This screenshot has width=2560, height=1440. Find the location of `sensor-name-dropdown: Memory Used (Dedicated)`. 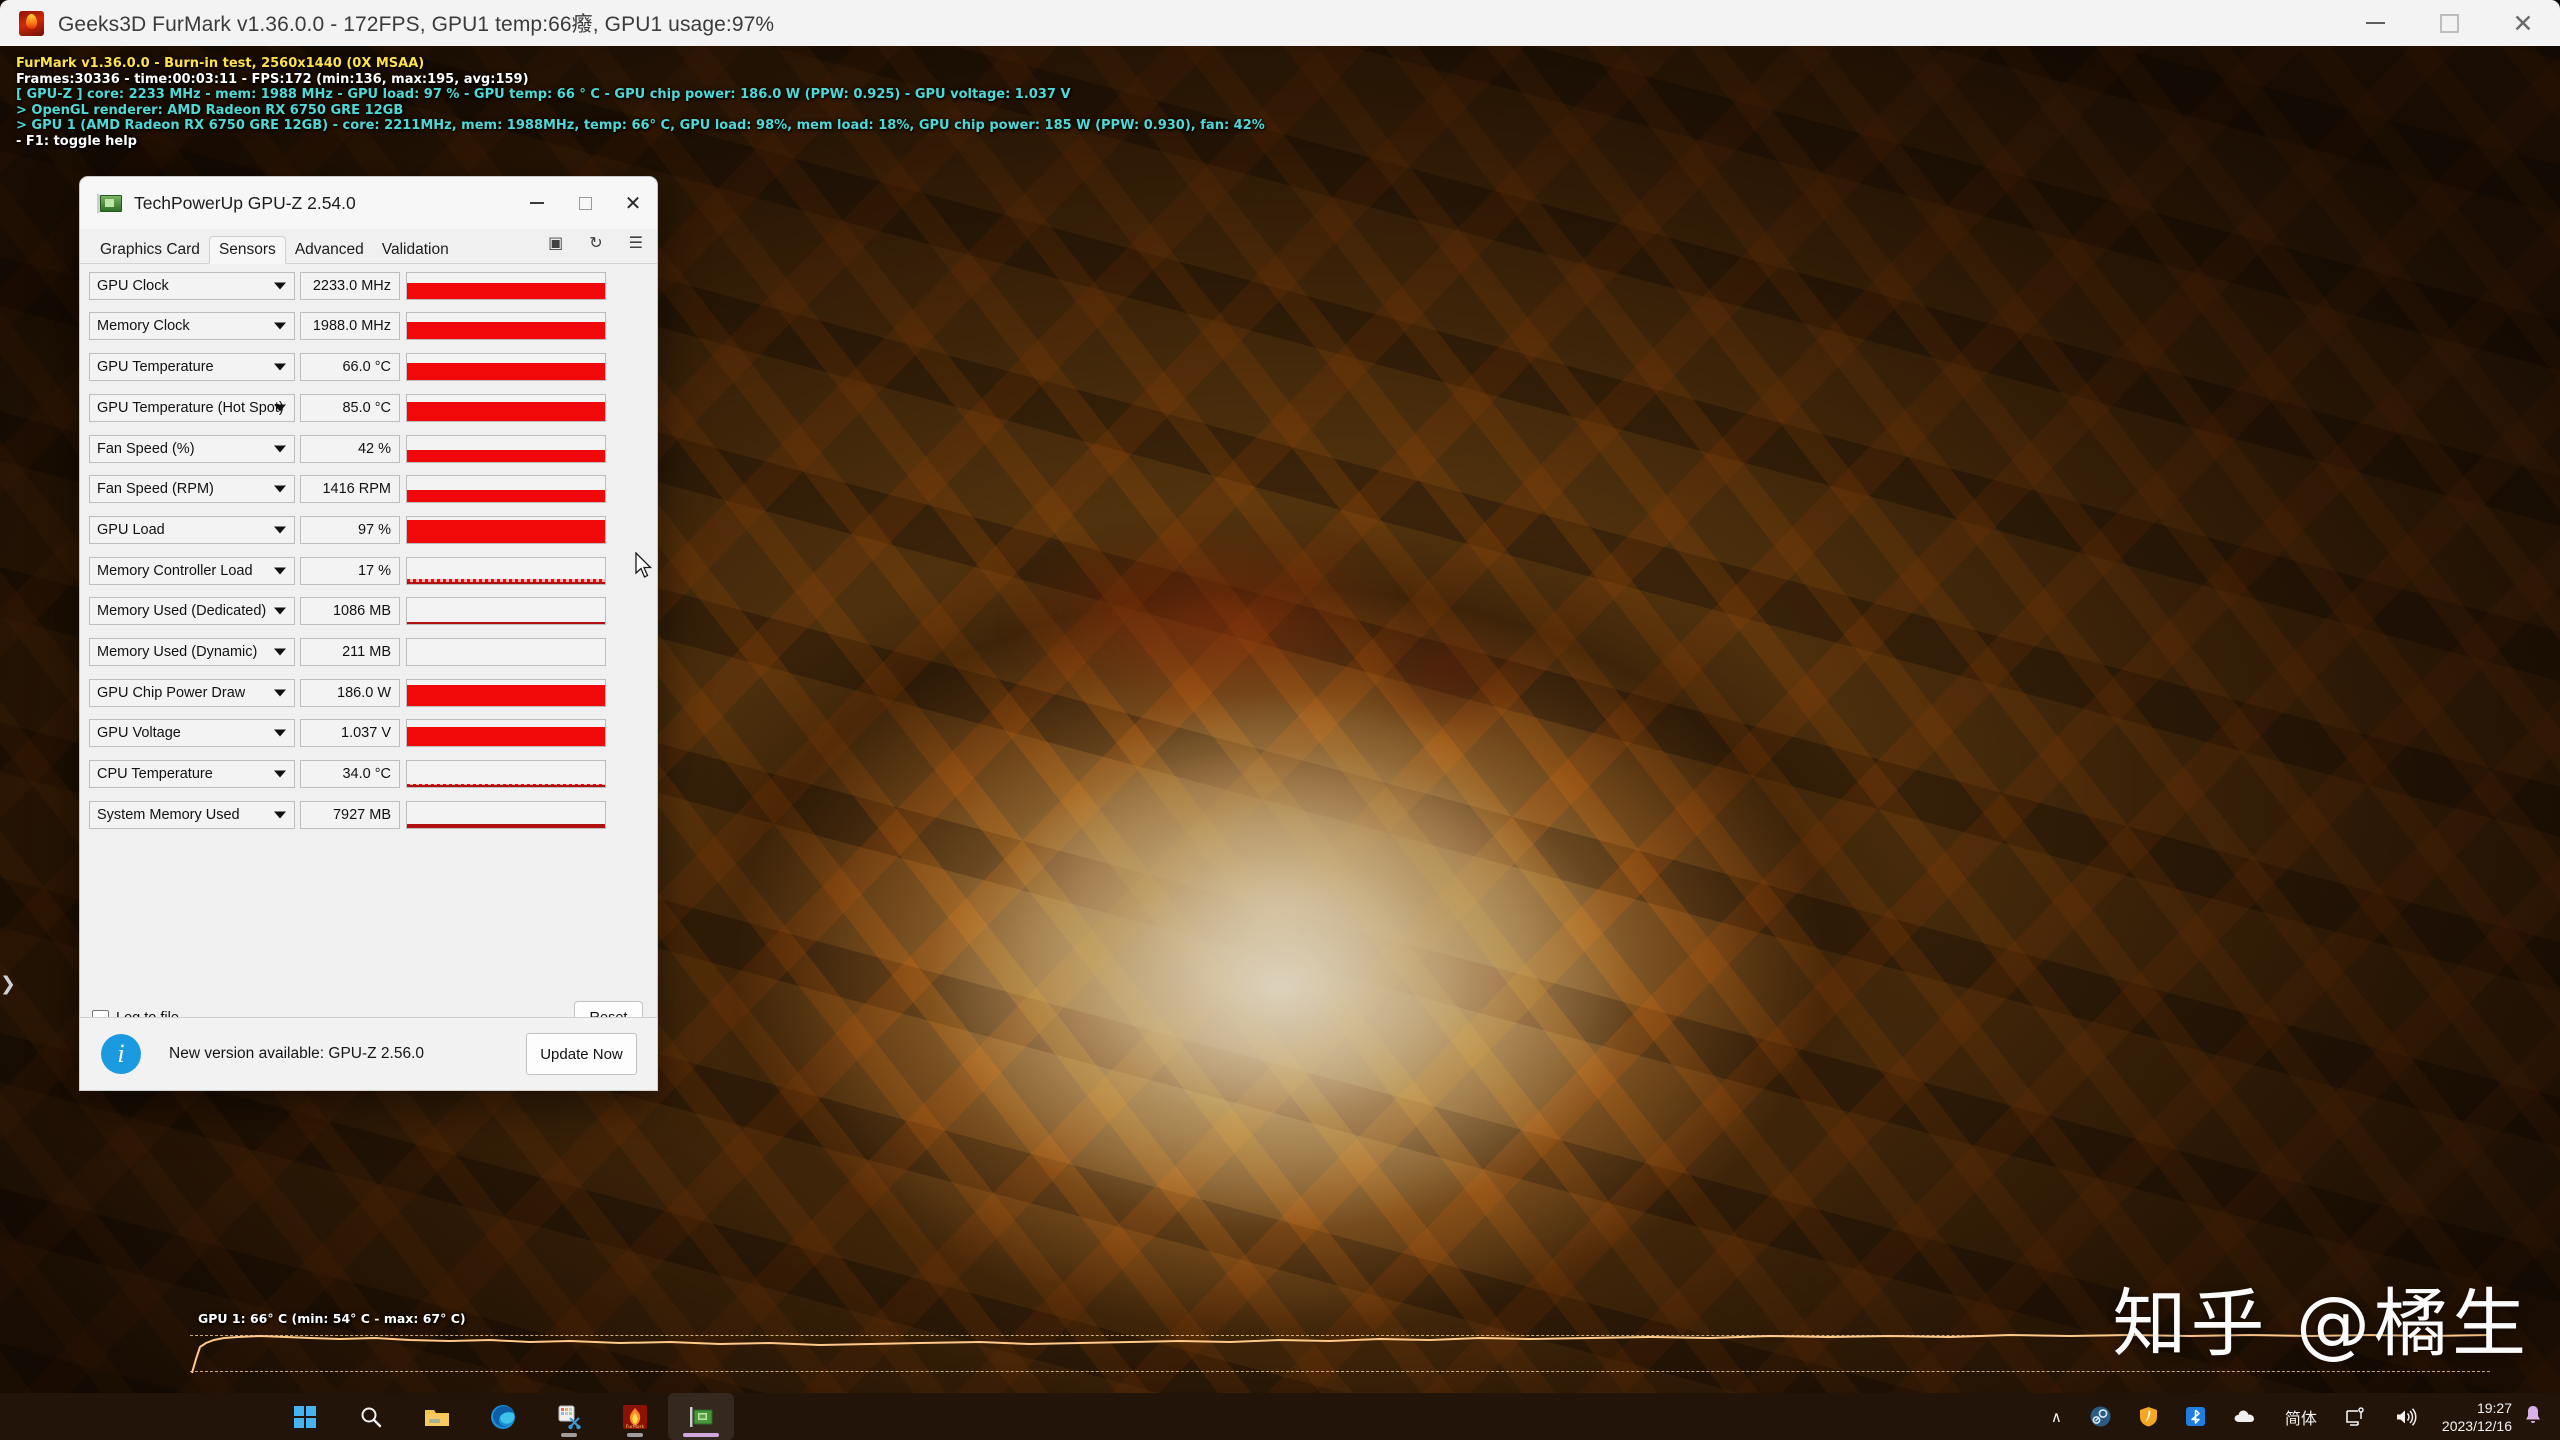

sensor-name-dropdown: Memory Used (Dedicated) is located at coordinates (192, 611).